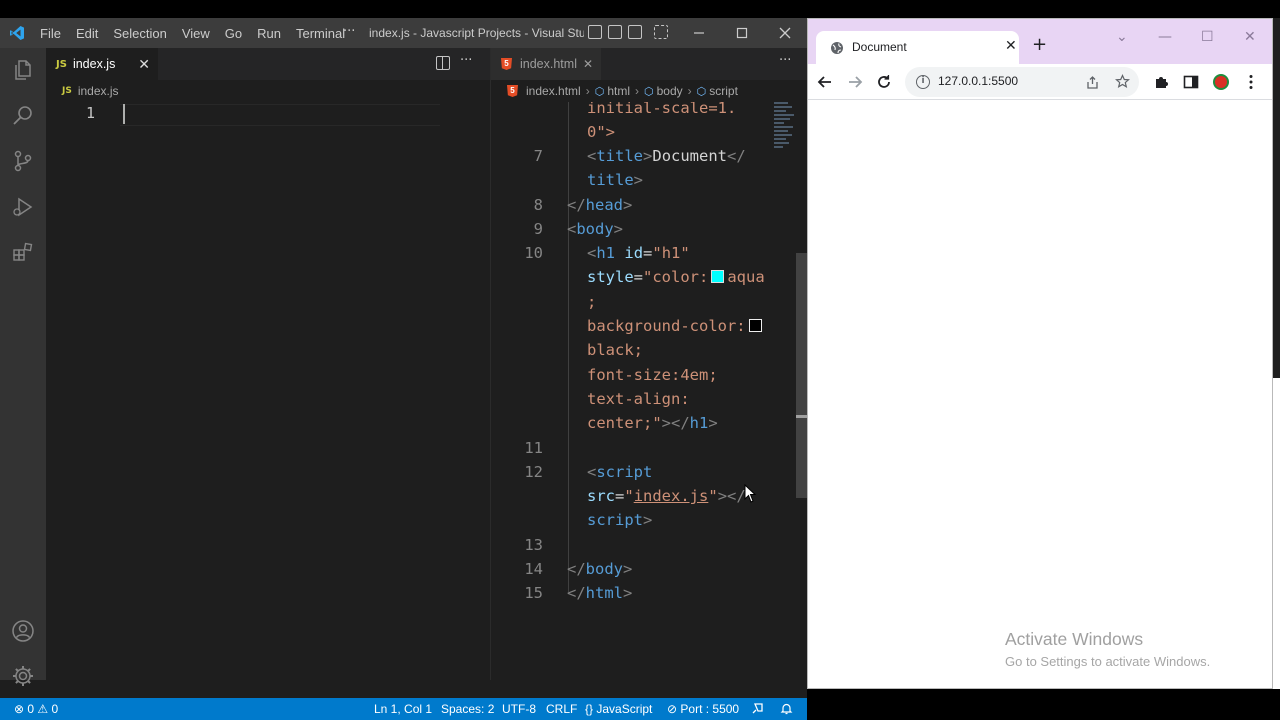  What do you see at coordinates (785, 33) in the screenshot?
I see `close-window-button` at bounding box center [785, 33].